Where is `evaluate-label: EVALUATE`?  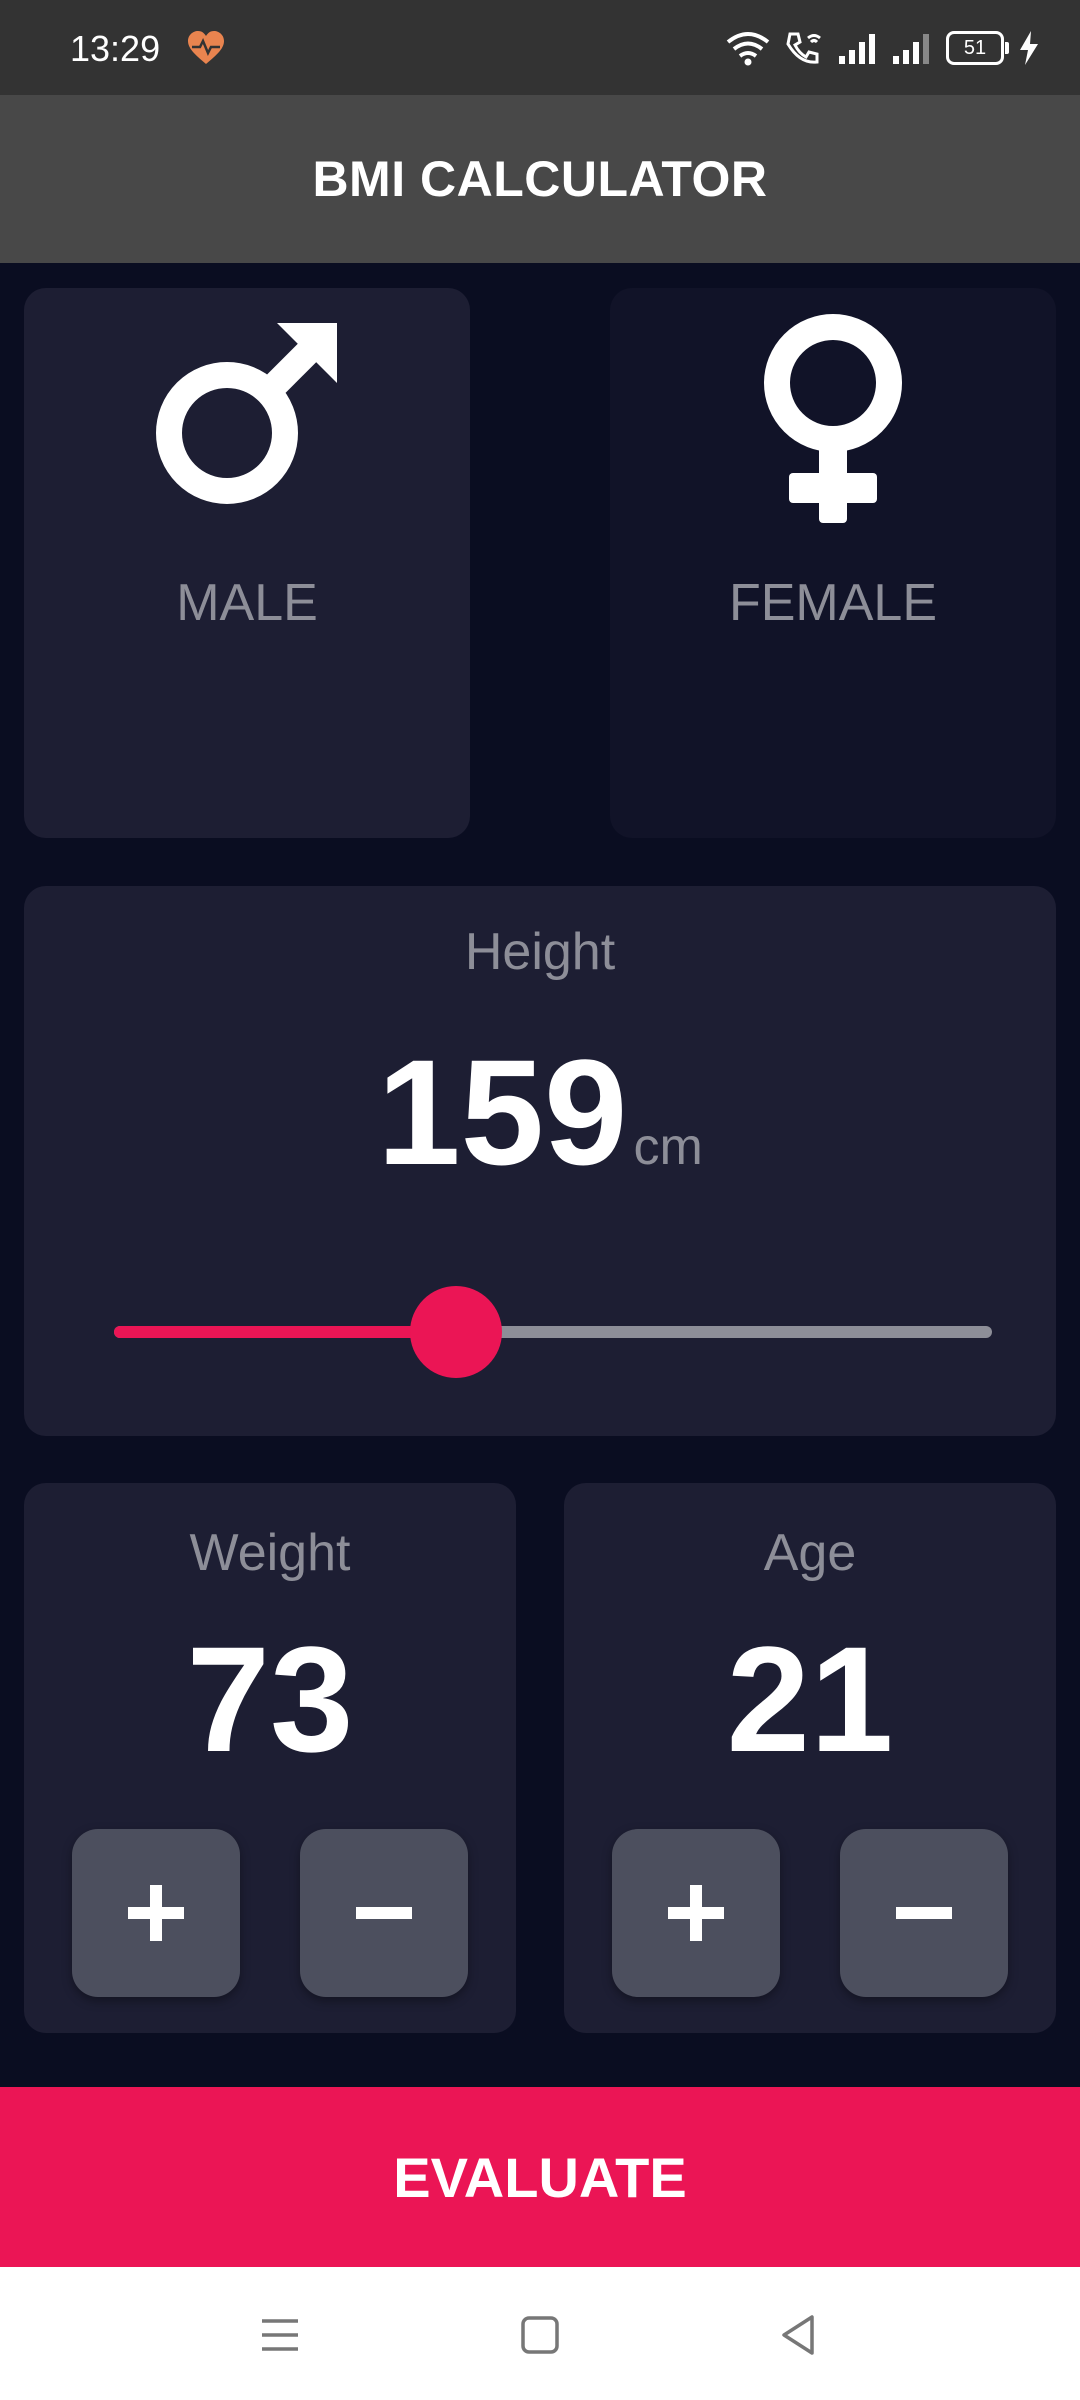 evaluate-label: EVALUATE is located at coordinates (540, 2177).